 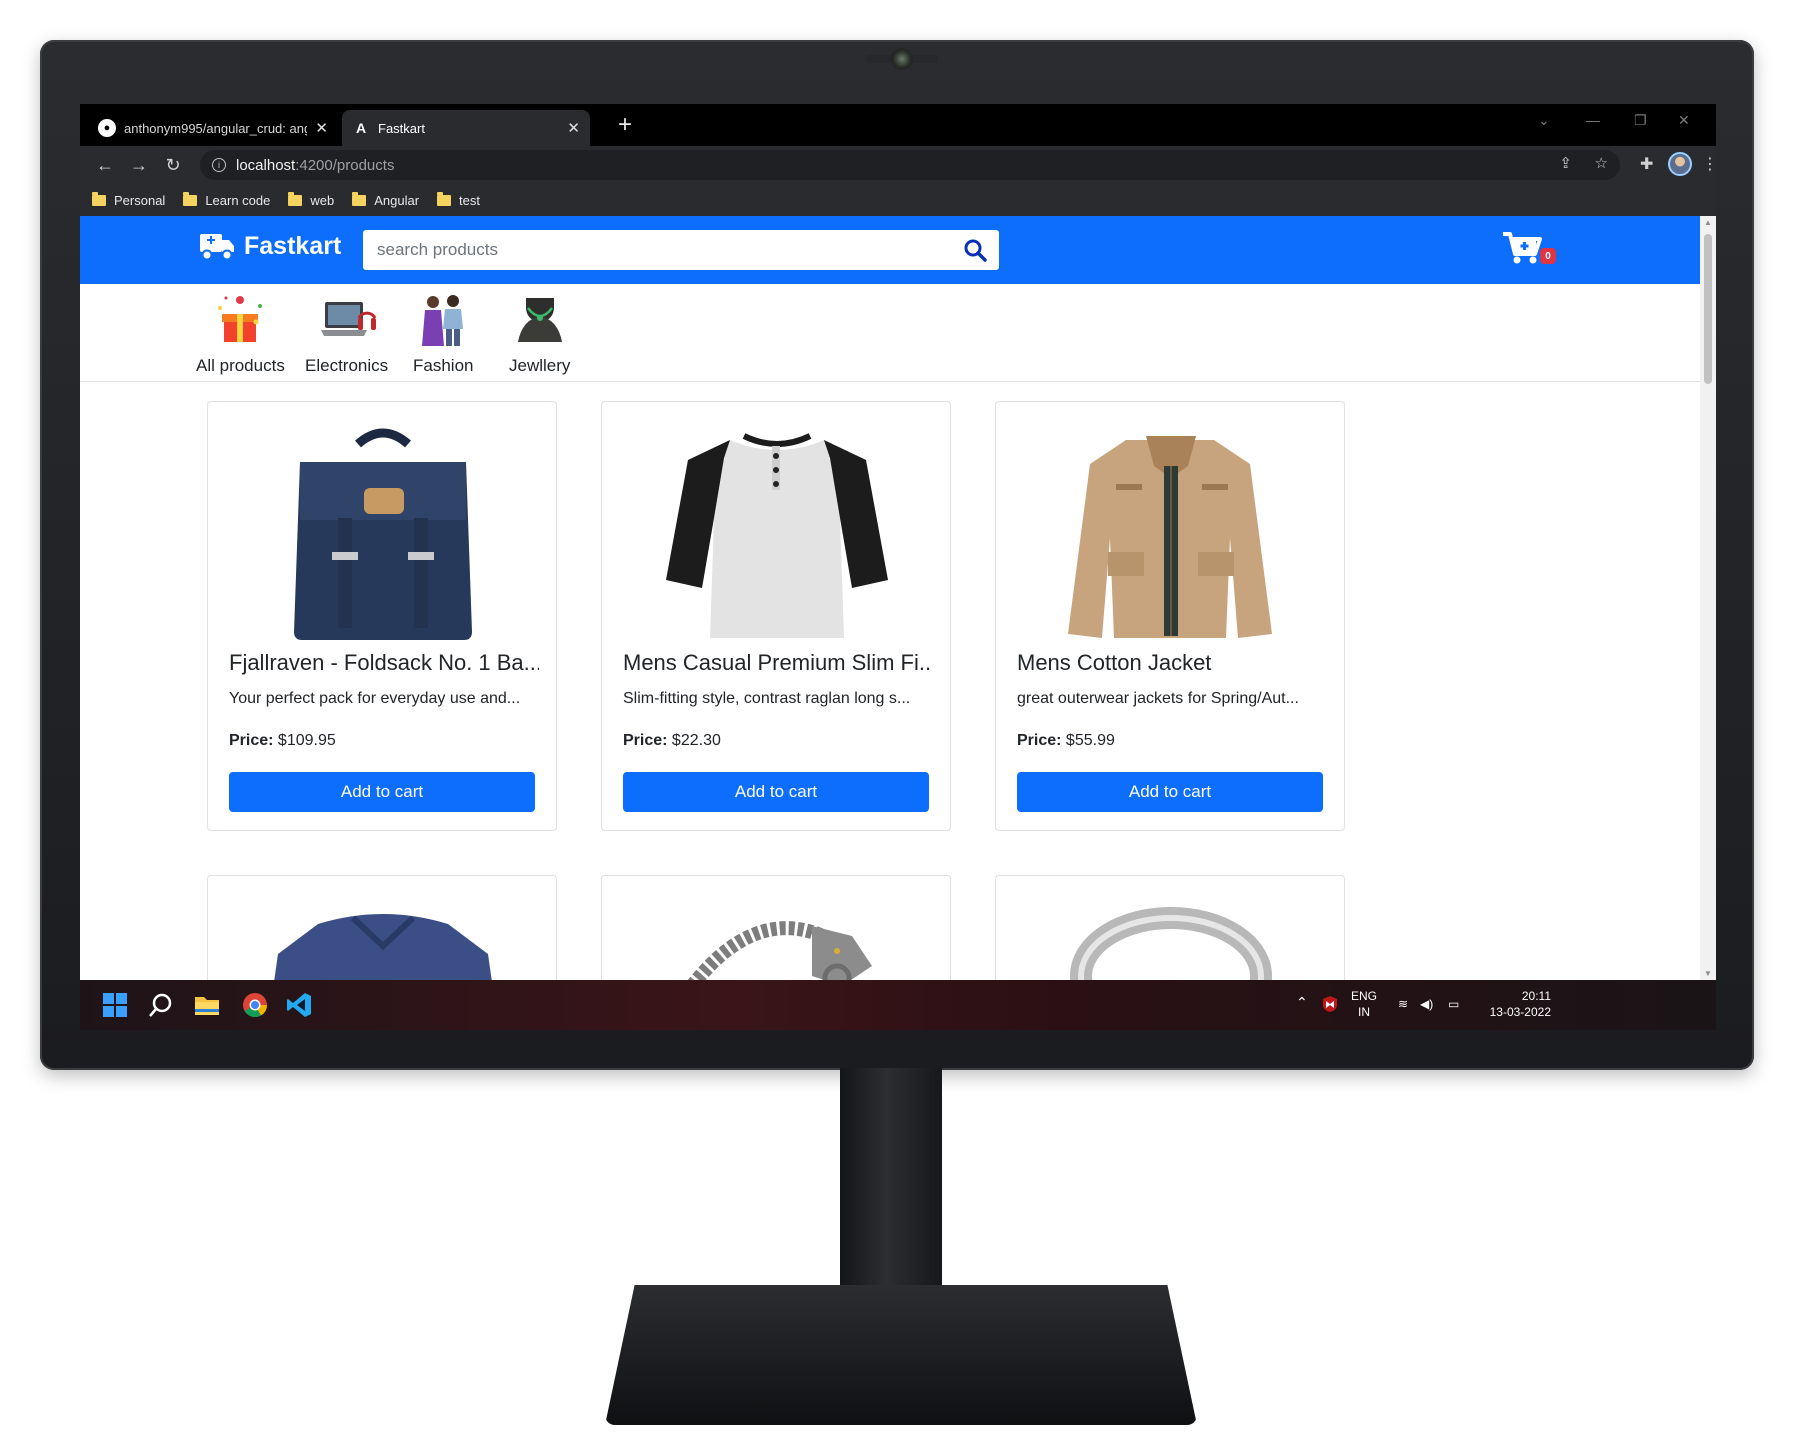 What do you see at coordinates (902, 59) in the screenshot?
I see `webcam-icon` at bounding box center [902, 59].